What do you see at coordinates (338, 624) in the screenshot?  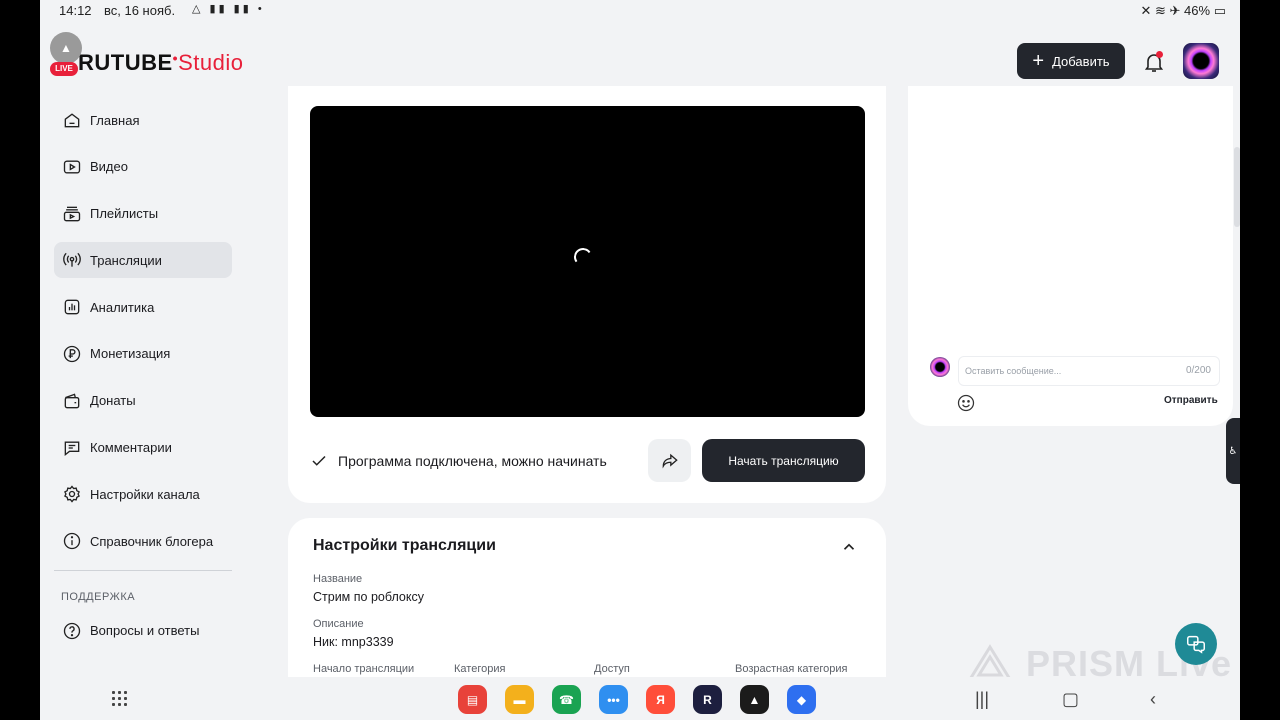 I see `description-label: Описание` at bounding box center [338, 624].